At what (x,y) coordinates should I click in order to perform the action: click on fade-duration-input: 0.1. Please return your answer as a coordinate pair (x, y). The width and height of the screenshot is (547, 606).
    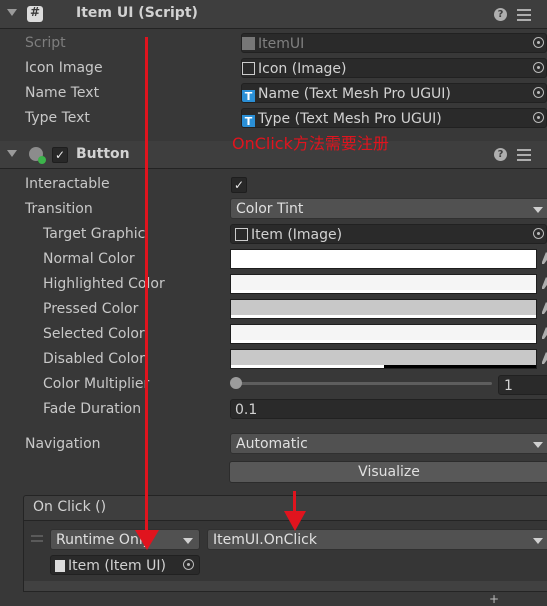
    Looking at the image, I should click on (388, 409).